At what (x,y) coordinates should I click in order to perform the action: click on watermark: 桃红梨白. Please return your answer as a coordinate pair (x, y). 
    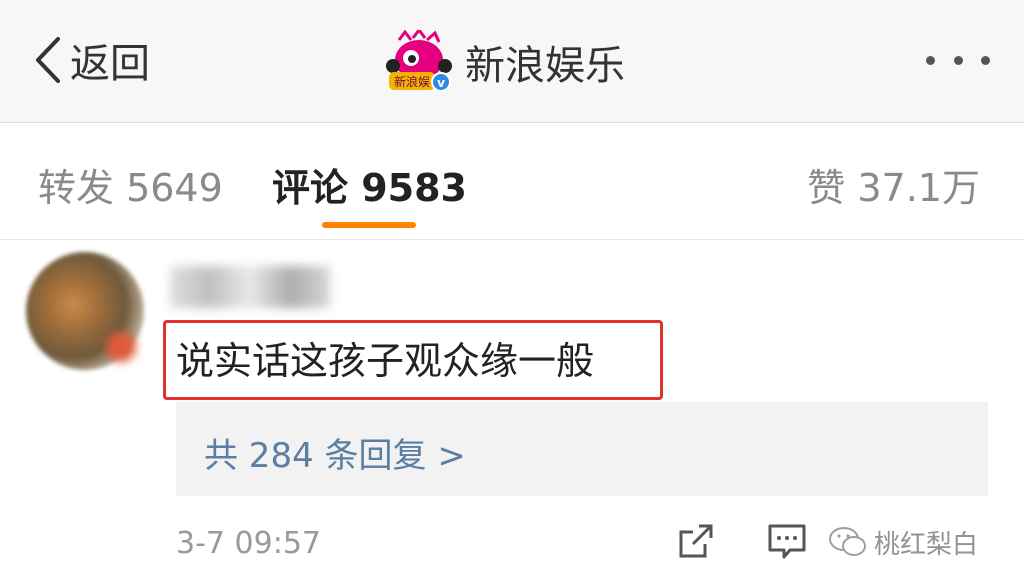
    Looking at the image, I should click on (903, 542).